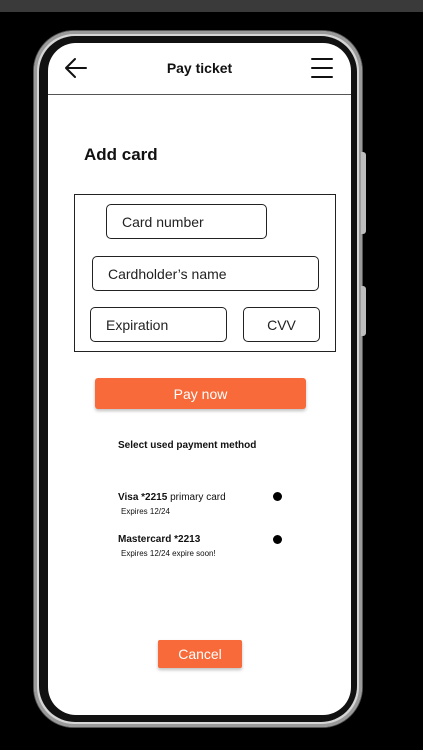 The width and height of the screenshot is (423, 750). I want to click on page-title: Pay ticket, so click(199, 68).